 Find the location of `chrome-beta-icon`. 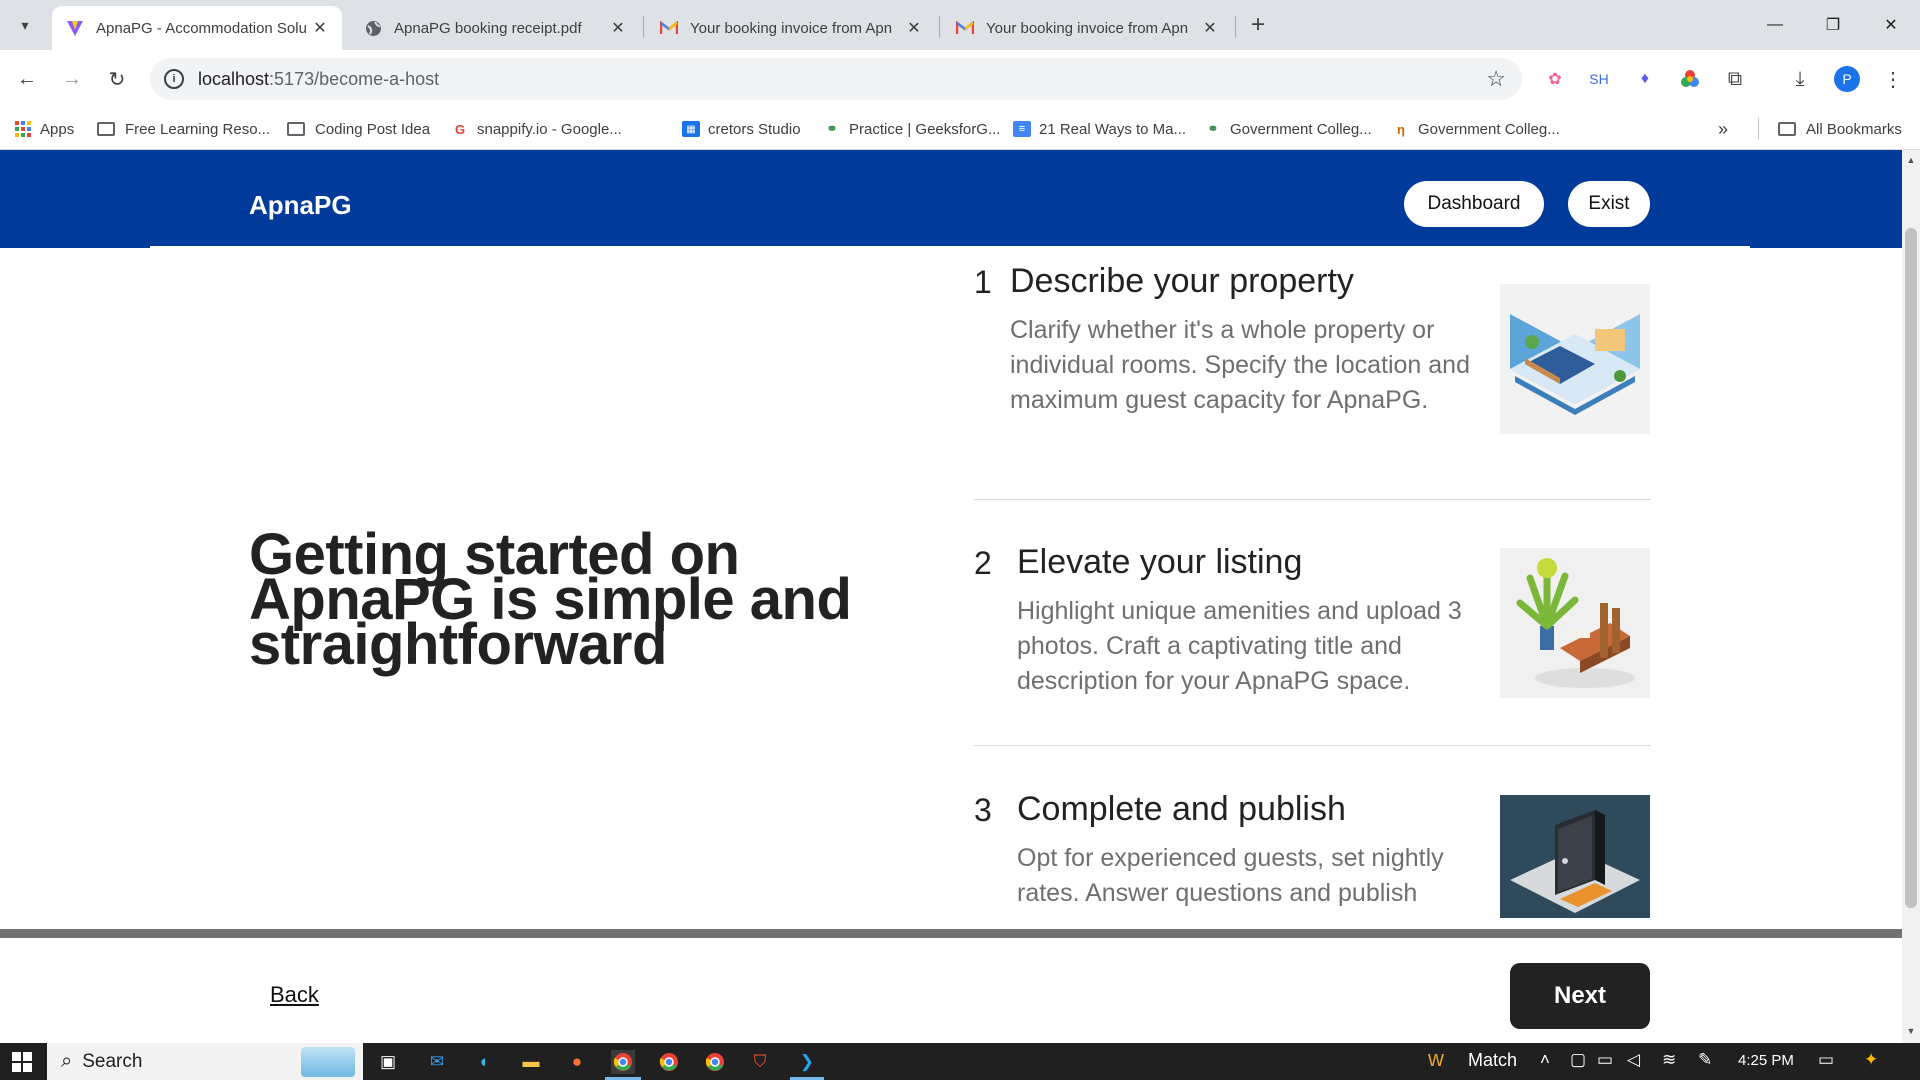

chrome-beta-icon is located at coordinates (715, 1062).